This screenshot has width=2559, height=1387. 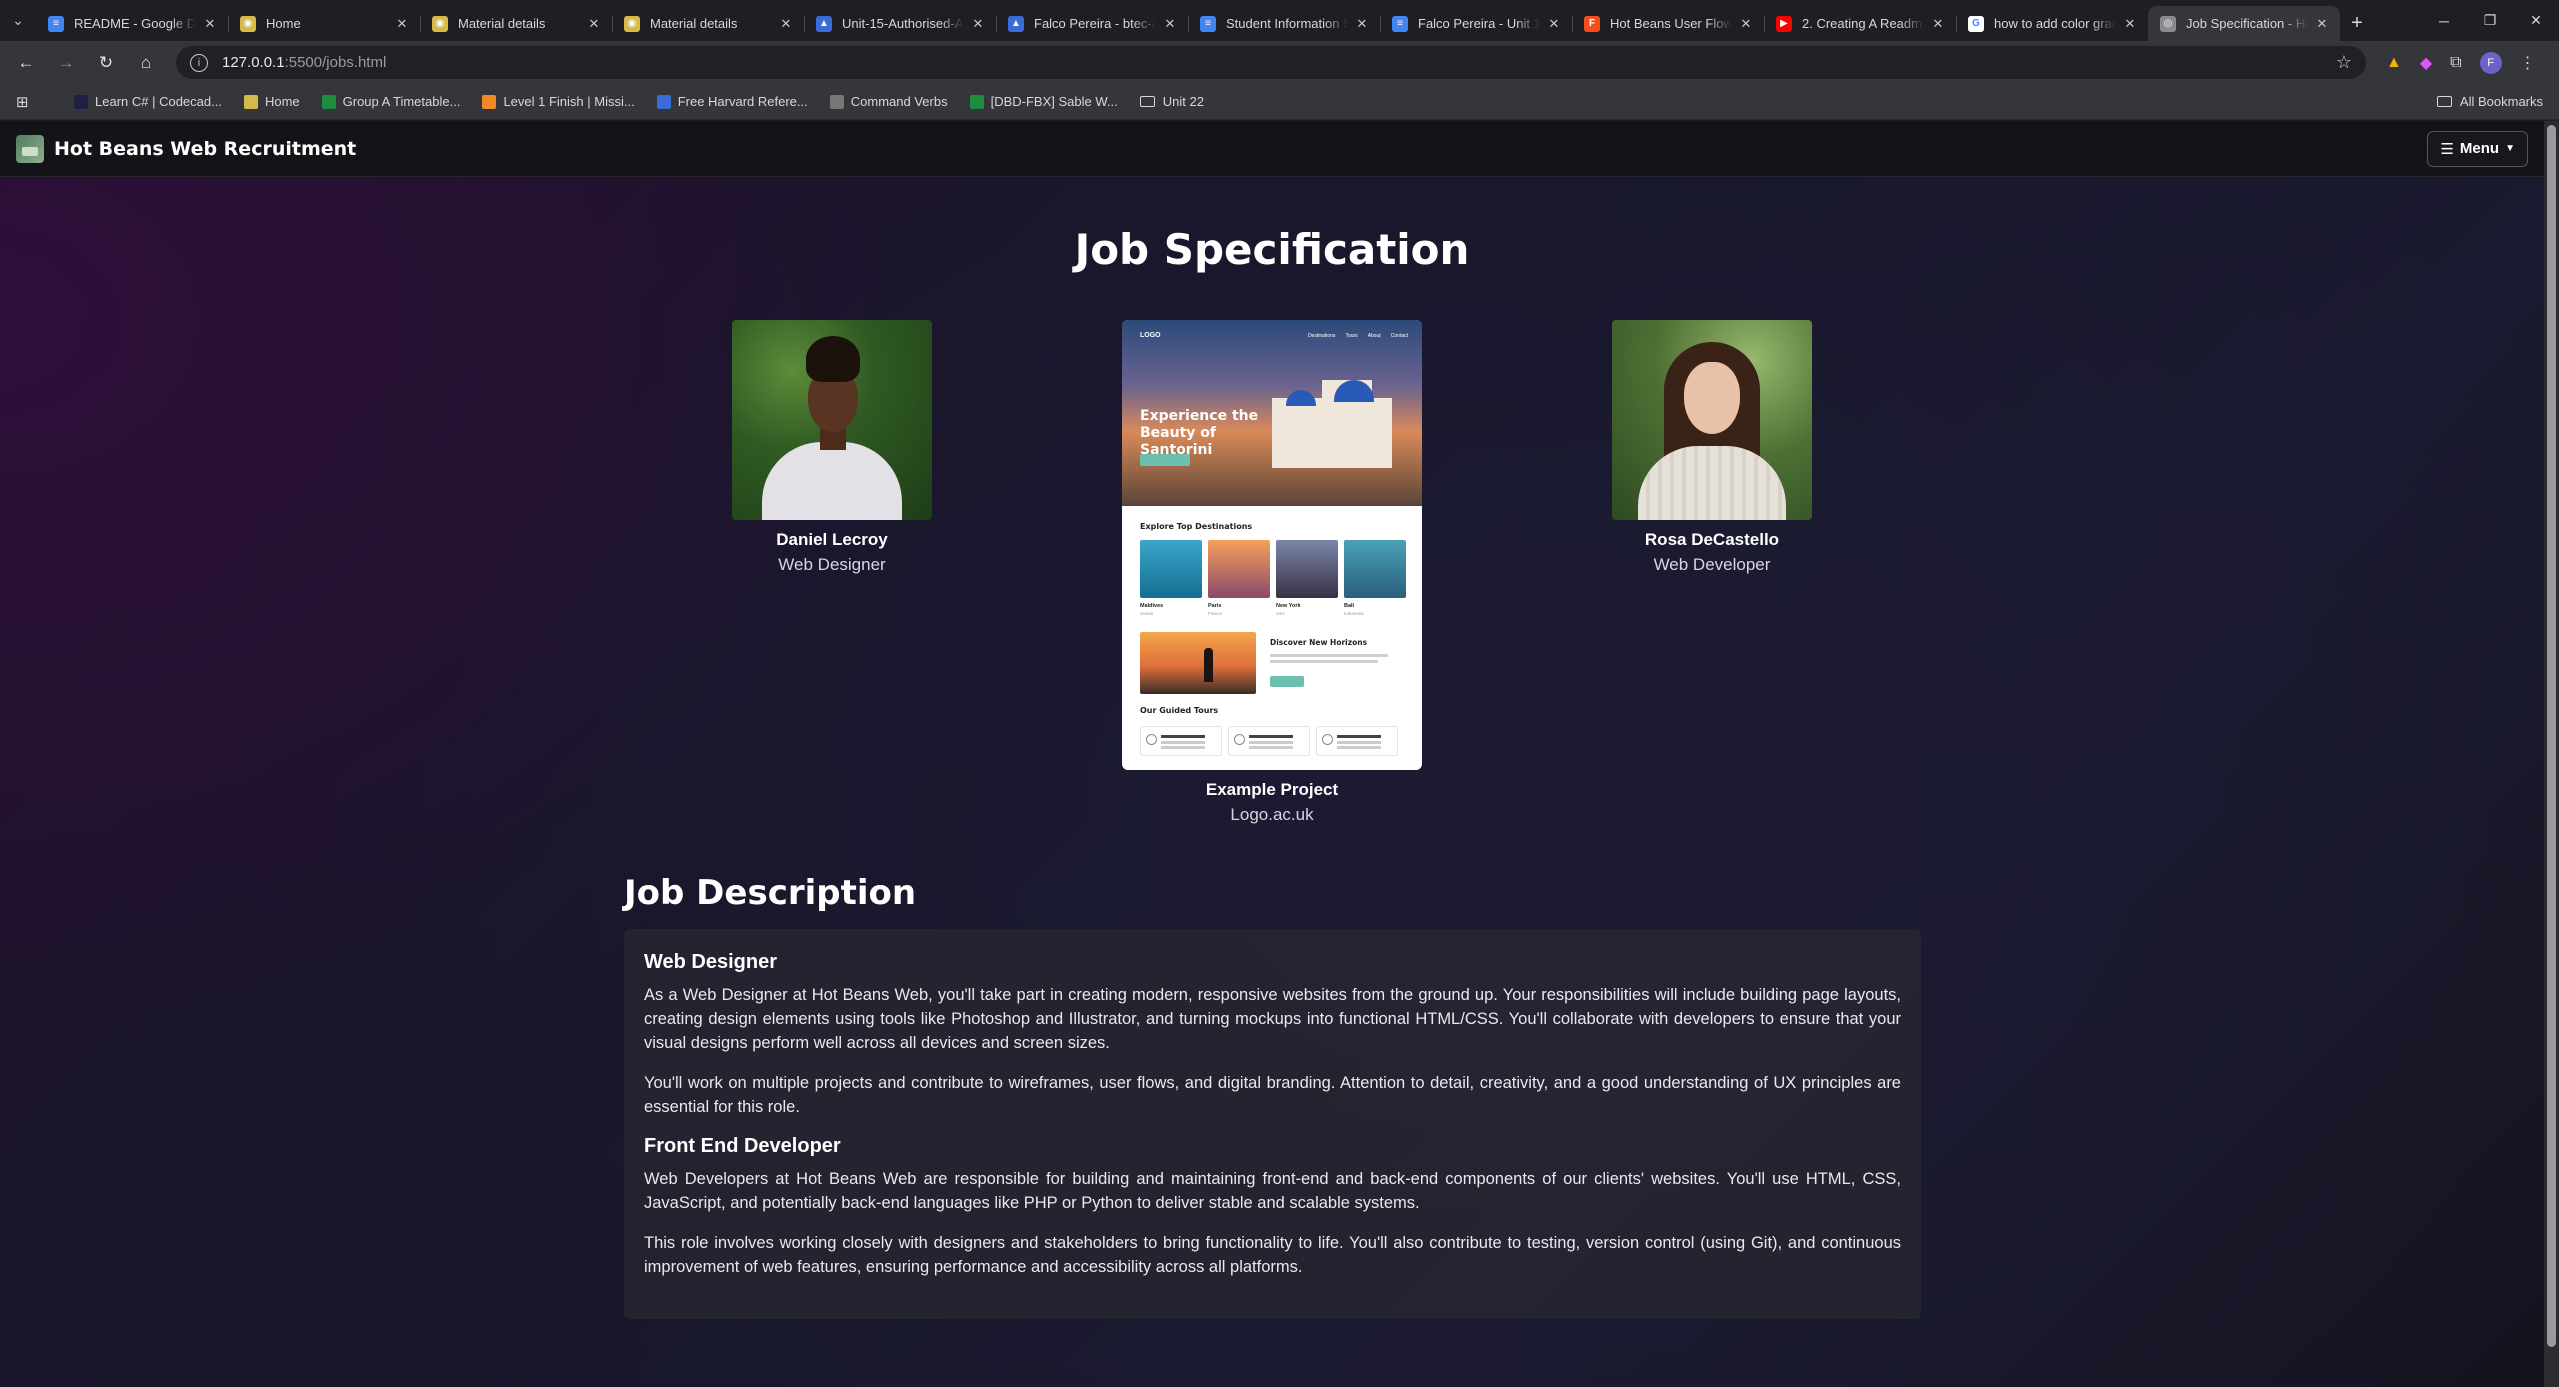 I want to click on browser-tab: ▶ 2. Creating A Readme ✕, so click(x=1860, y=23).